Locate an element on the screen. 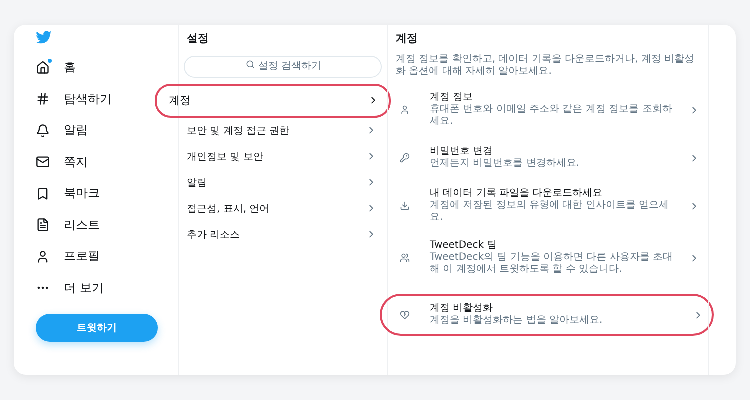 The image size is (750, 400). settings-item-label: 알림 is located at coordinates (197, 183).